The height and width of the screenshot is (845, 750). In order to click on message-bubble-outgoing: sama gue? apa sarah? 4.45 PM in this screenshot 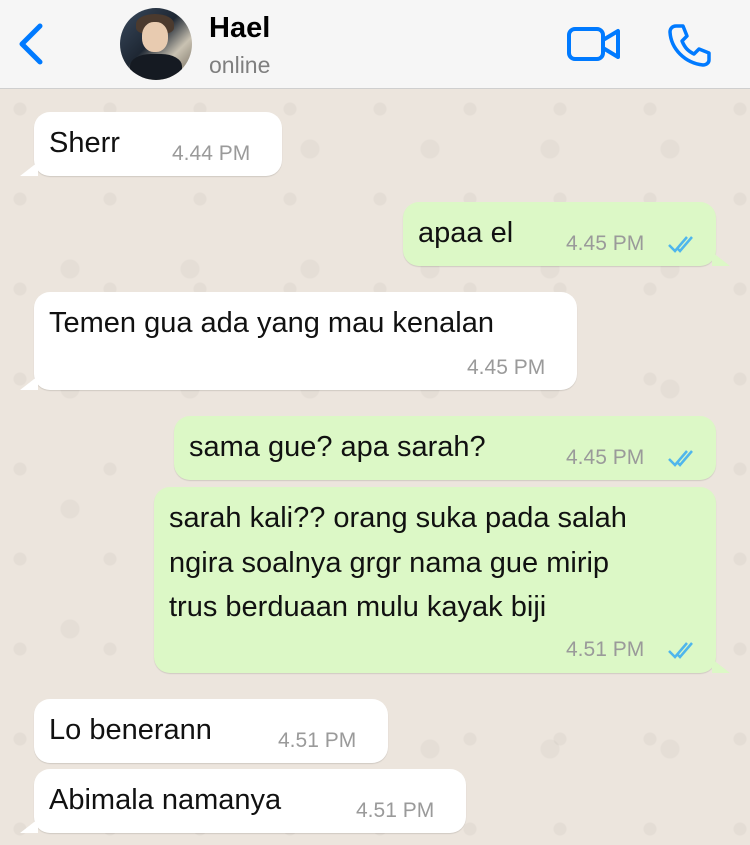, I will do `click(445, 448)`.